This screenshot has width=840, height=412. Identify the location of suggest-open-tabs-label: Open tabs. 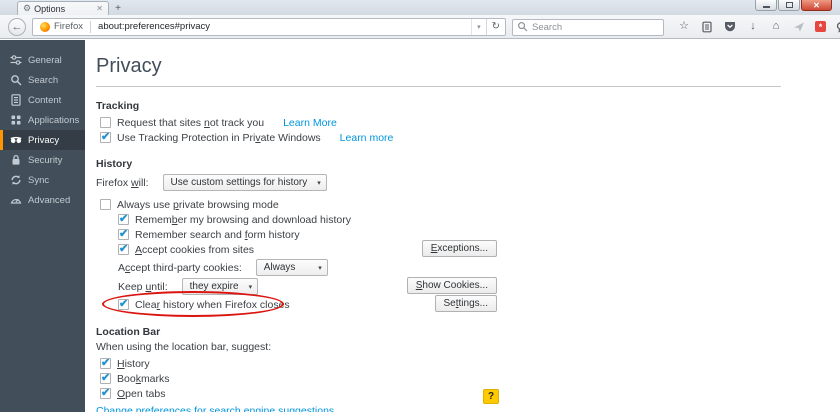
(141, 394).